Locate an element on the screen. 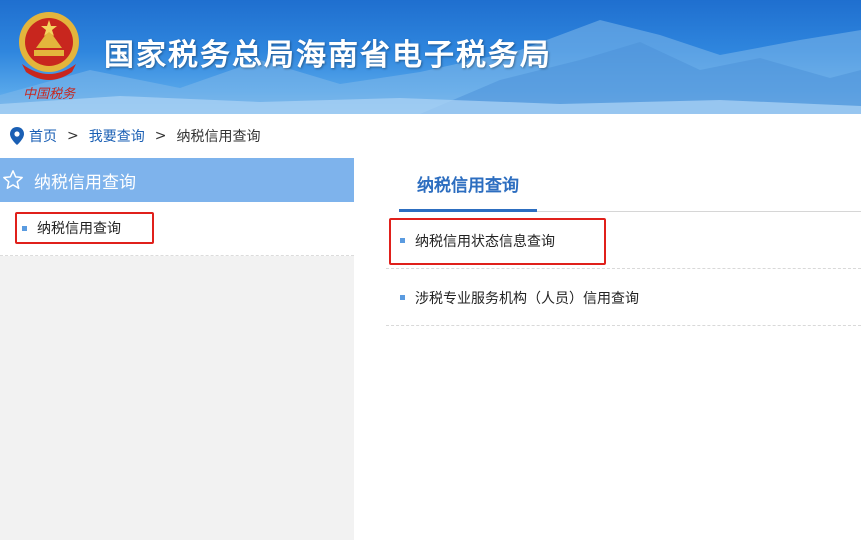 This screenshot has width=861, height=540. location-pin-icon is located at coordinates (17, 136).